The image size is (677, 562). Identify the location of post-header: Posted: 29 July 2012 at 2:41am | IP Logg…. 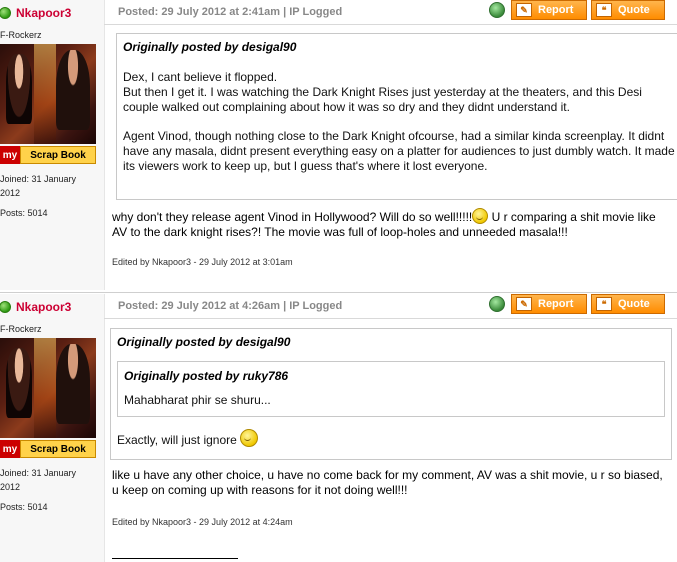
(393, 12).